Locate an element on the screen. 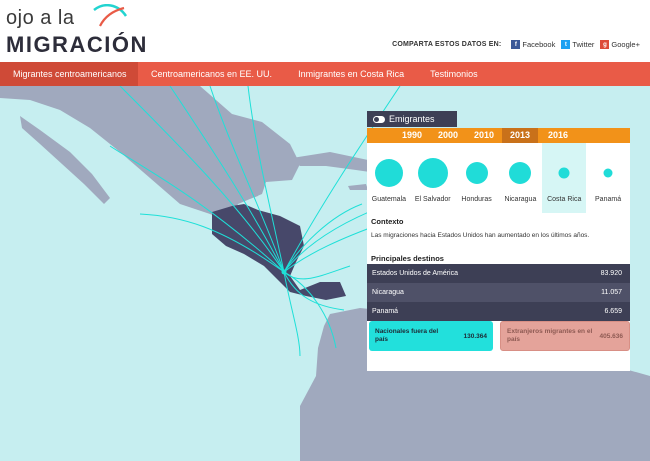 This screenshot has width=650, height=461. destination-name: Nicaragua is located at coordinates (388, 292).